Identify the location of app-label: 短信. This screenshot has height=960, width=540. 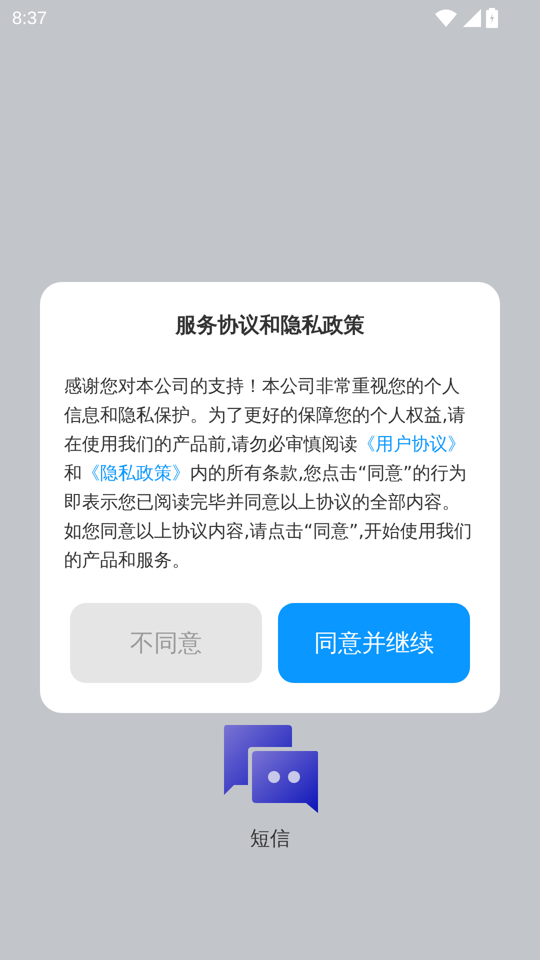
(270, 838).